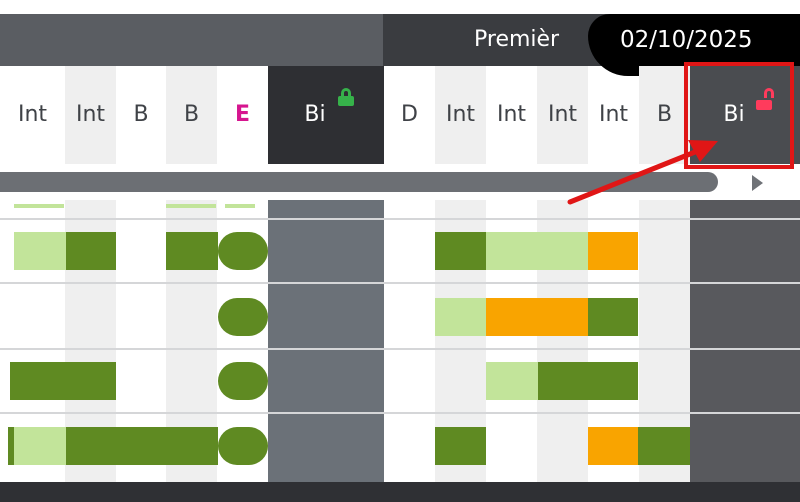  Describe the element at coordinates (359, 182) in the screenshot. I see `horizontal-scrollbar` at that location.